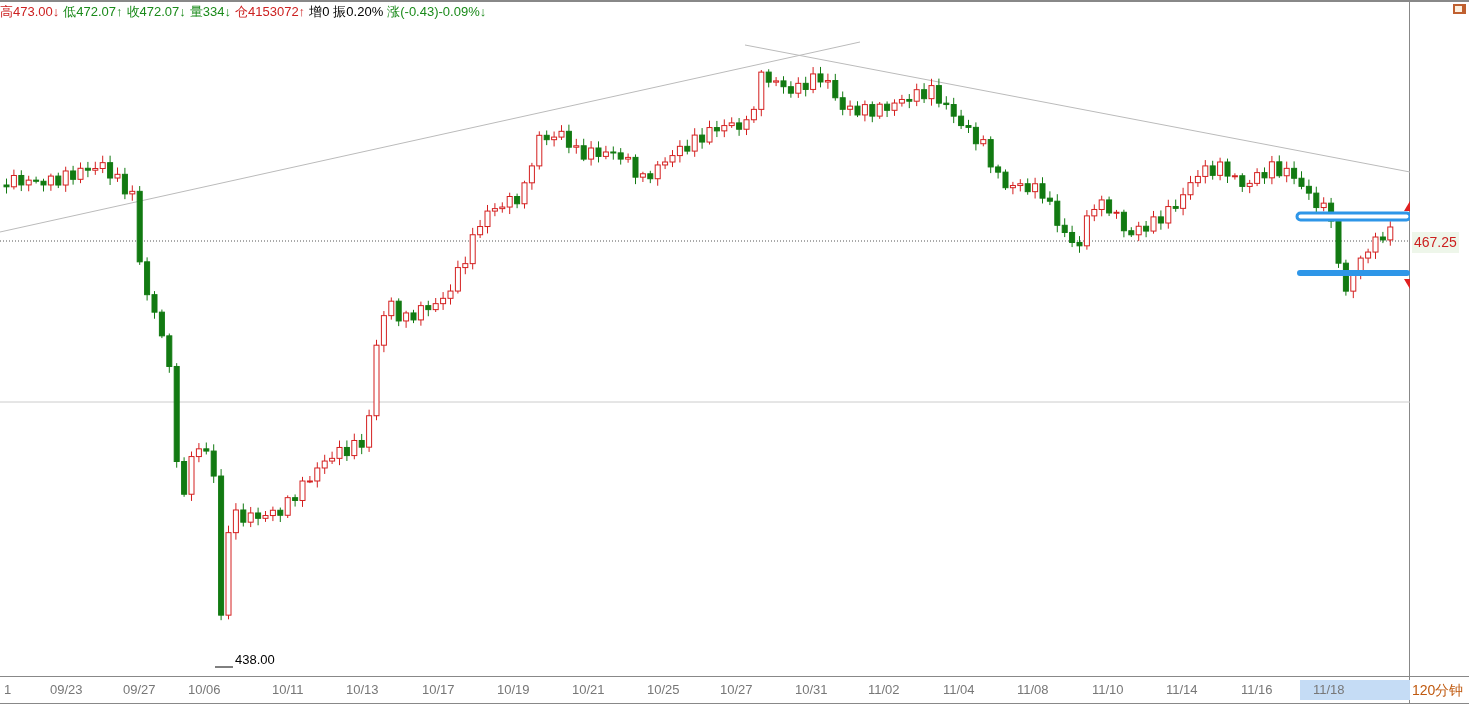  Describe the element at coordinates (1435, 242) in the screenshot. I see `price-tag: 467.25` at that location.